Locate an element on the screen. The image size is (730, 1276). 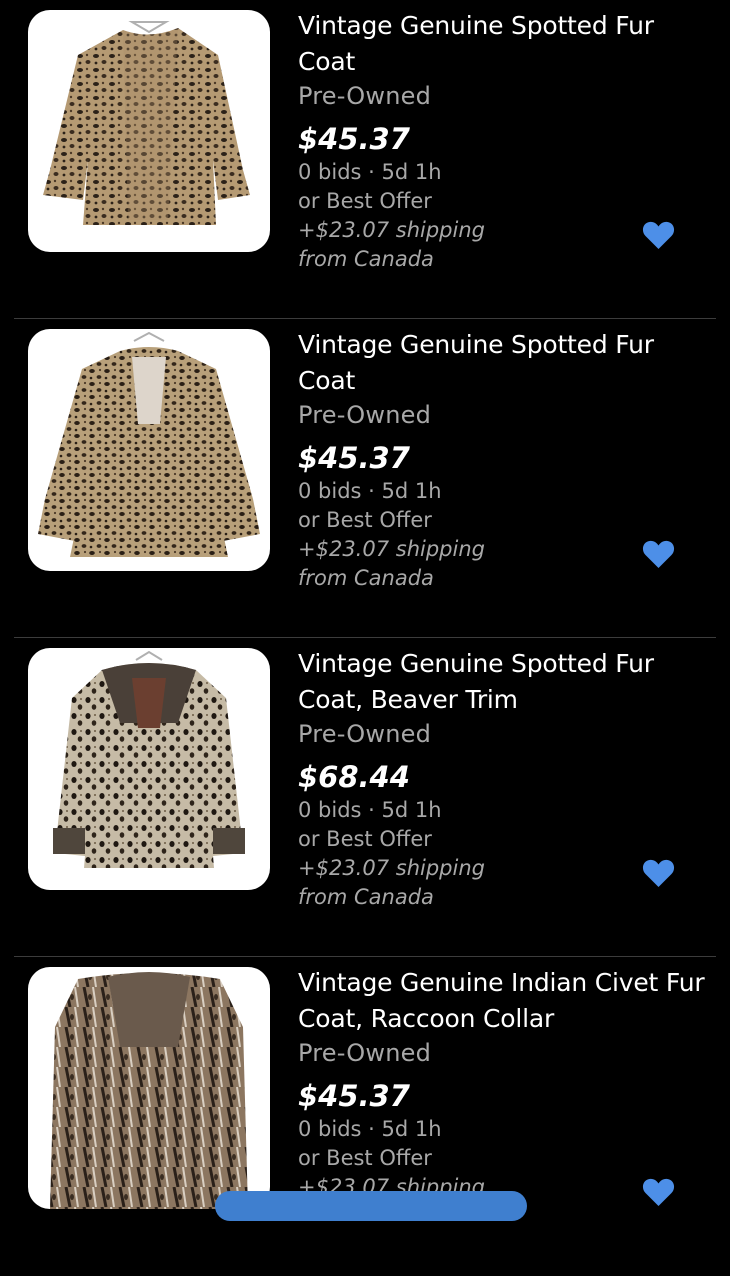
spotted-fur-coat-beaver-trim-photo is located at coordinates (149, 759).